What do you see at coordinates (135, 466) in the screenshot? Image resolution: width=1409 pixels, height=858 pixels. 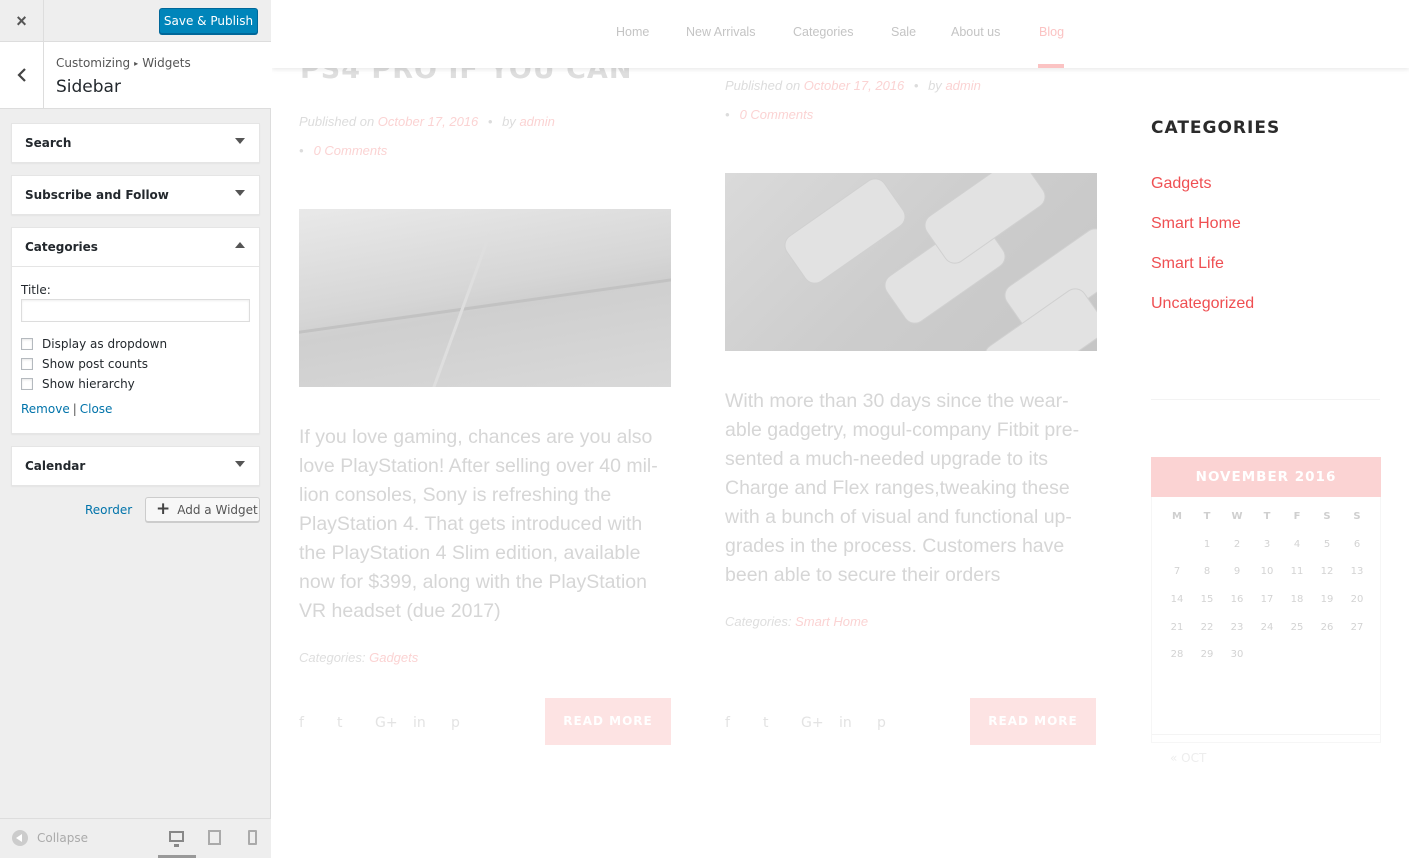 I see `widget-calendar-toggle: Calendar` at bounding box center [135, 466].